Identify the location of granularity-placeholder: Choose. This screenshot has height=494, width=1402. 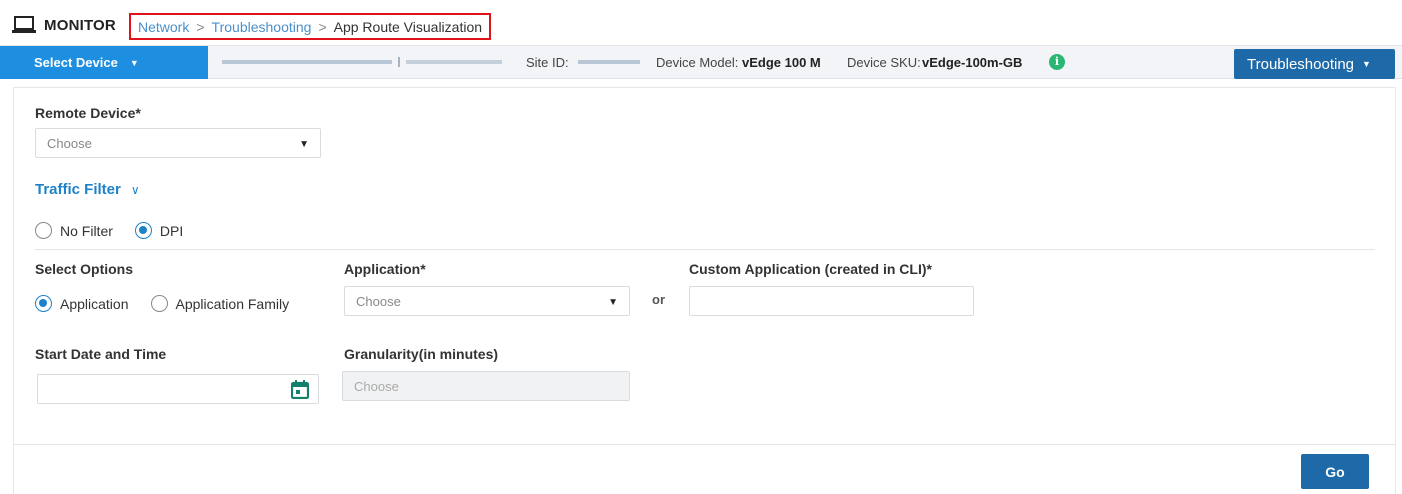
(376, 386).